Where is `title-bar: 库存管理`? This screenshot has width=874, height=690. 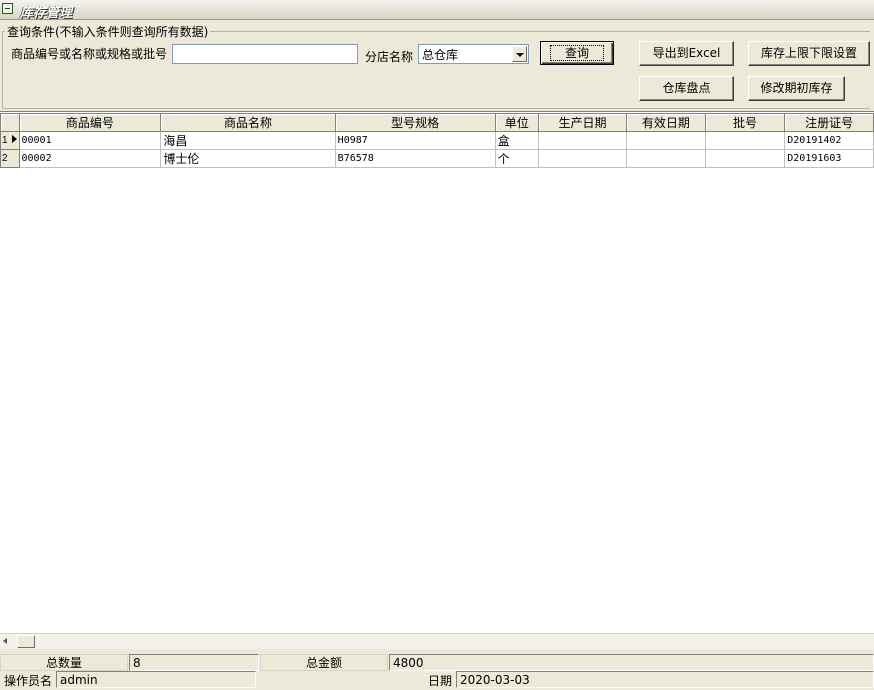
title-bar: 库存管理 is located at coordinates (437, 10).